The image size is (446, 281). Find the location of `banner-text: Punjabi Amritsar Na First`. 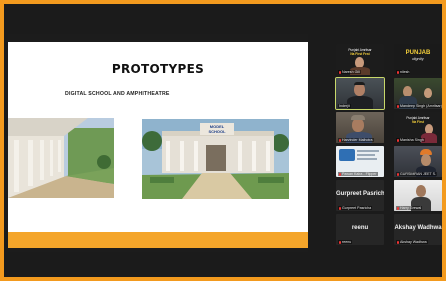

banner-text: Punjabi Amritsar Na First is located at coordinates (418, 120).